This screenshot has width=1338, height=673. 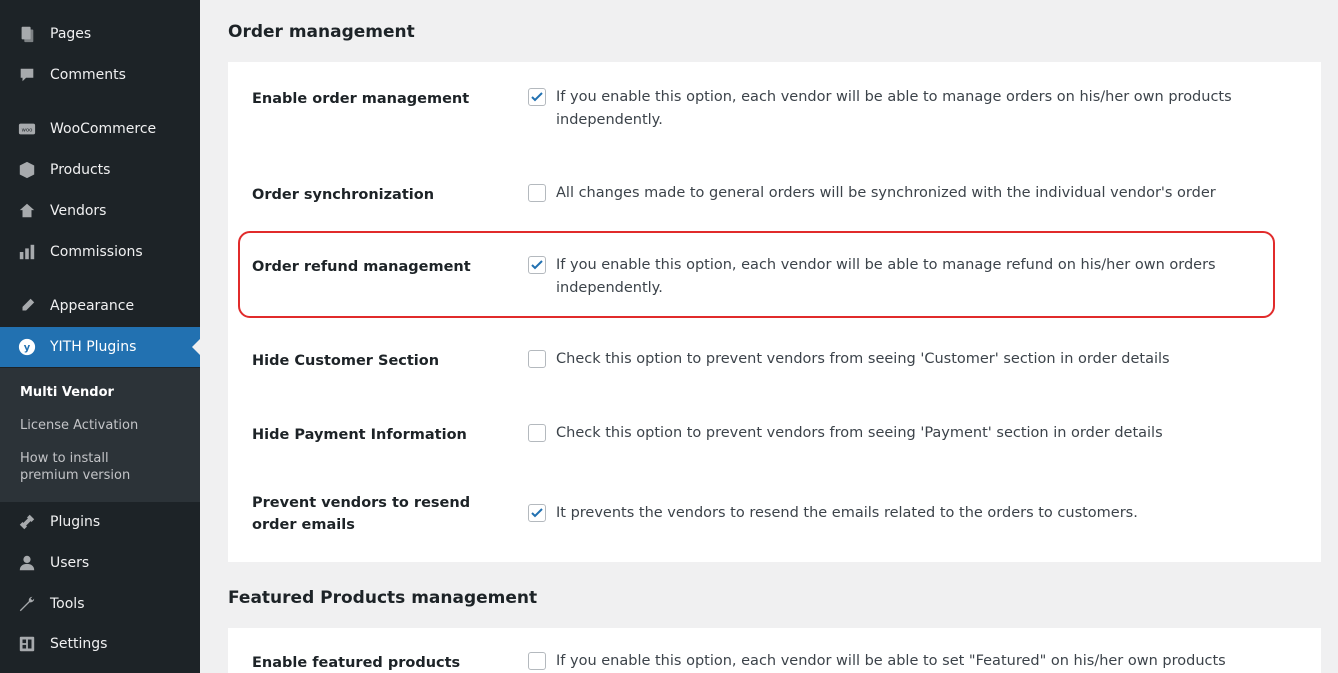 I want to click on order-refund-management-checkbox, so click(x=537, y=265).